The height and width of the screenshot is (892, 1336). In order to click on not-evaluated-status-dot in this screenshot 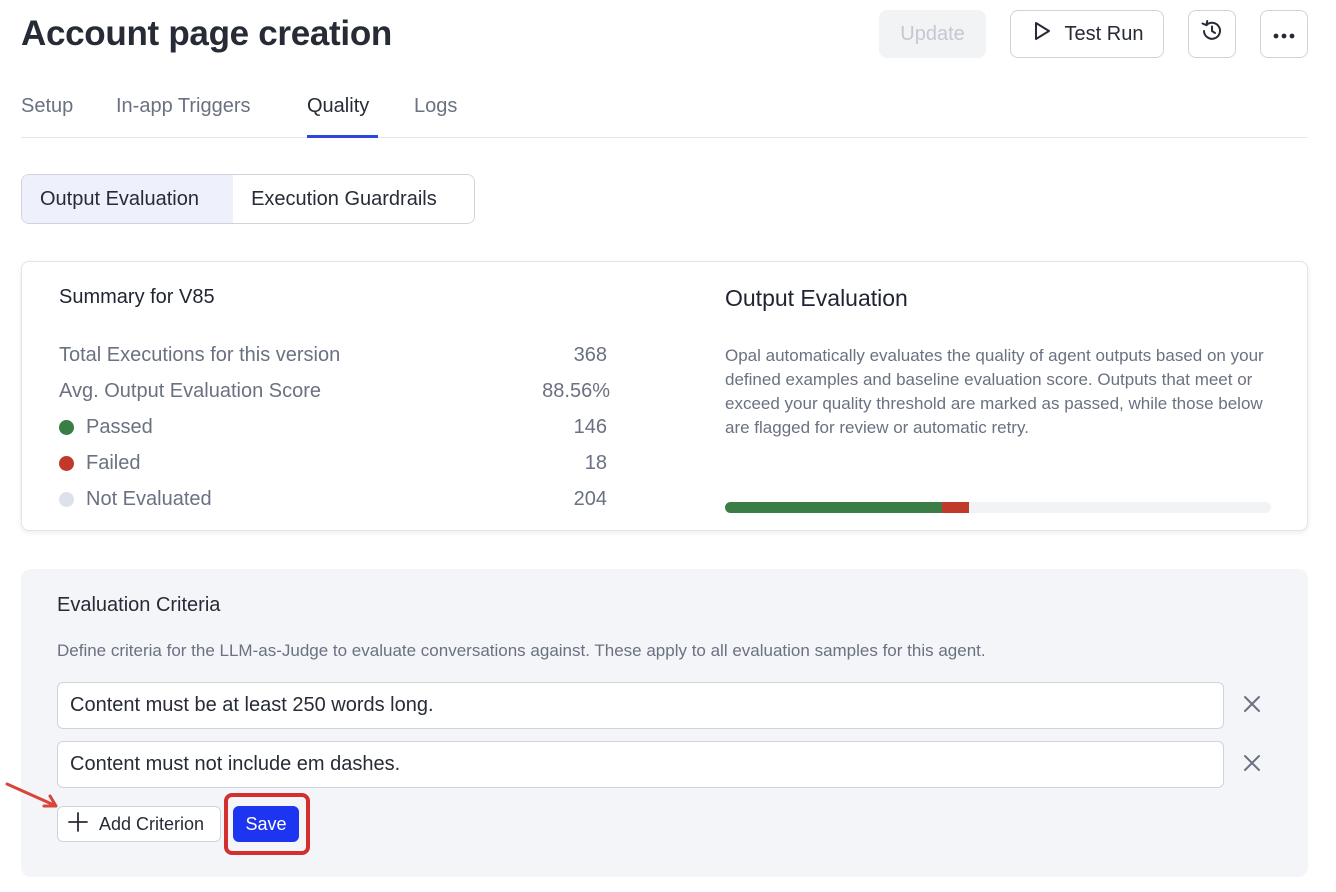, I will do `click(66, 499)`.